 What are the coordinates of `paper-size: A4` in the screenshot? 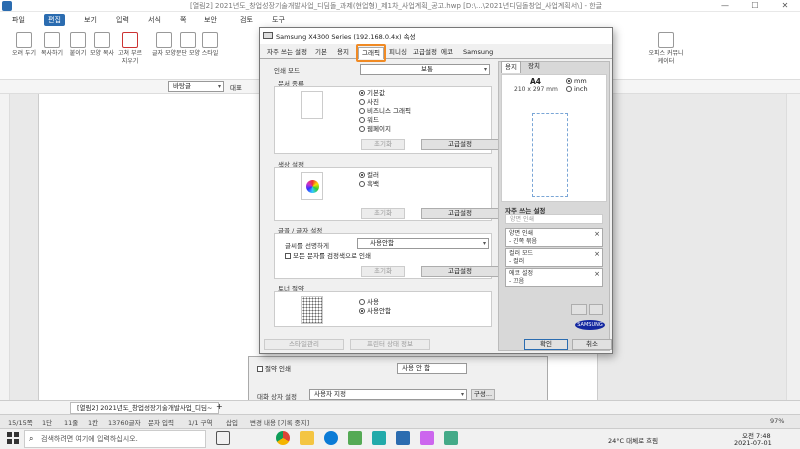 It's located at (536, 81).